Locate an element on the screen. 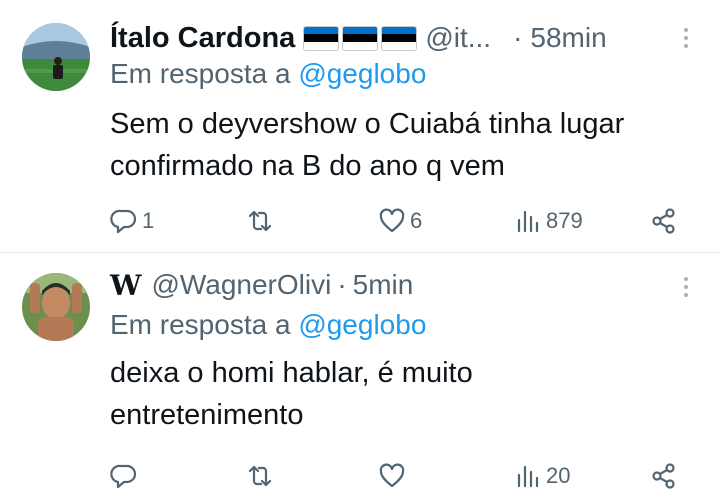 Image resolution: width=720 pixels, height=499 pixels. reply-button is located at coordinates (126, 476).